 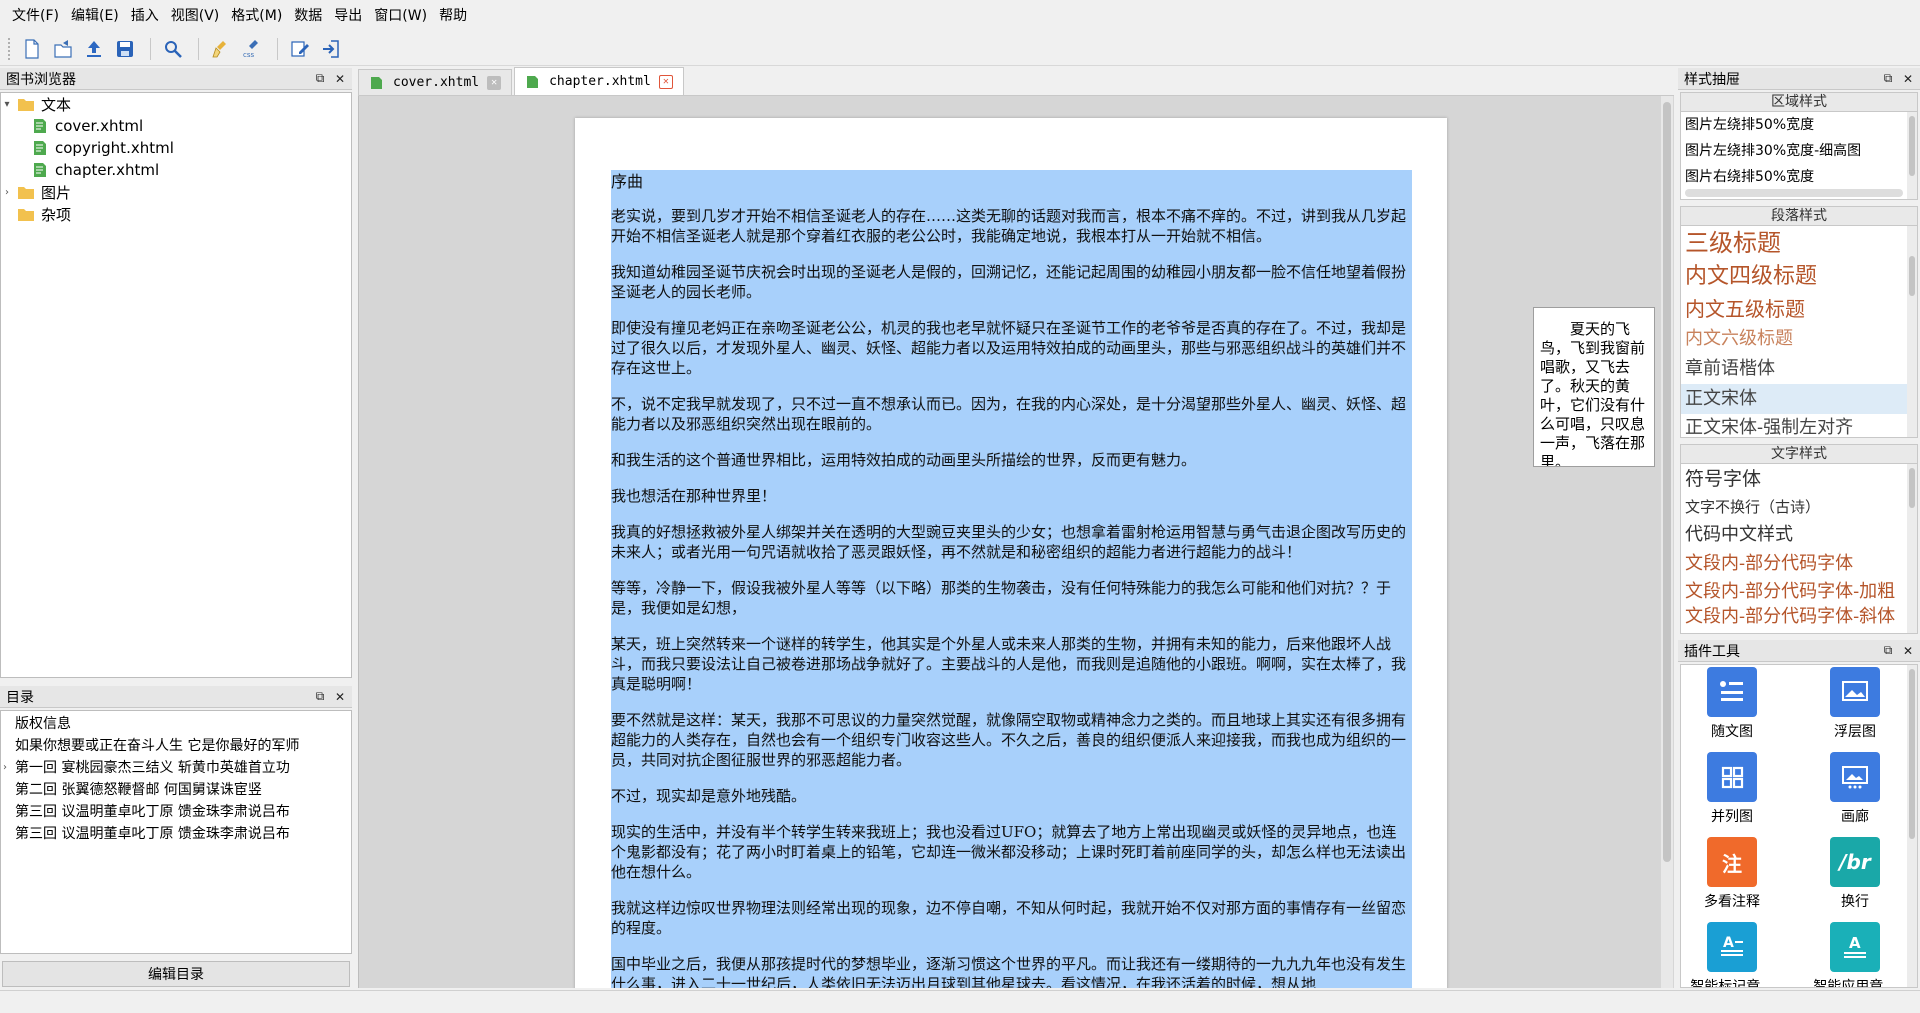 I want to click on scrollbar-thumb, so click(x=1667, y=482).